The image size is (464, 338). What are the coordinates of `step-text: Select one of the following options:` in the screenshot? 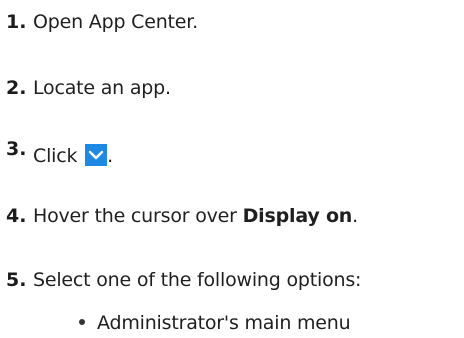 It's located at (197, 280).